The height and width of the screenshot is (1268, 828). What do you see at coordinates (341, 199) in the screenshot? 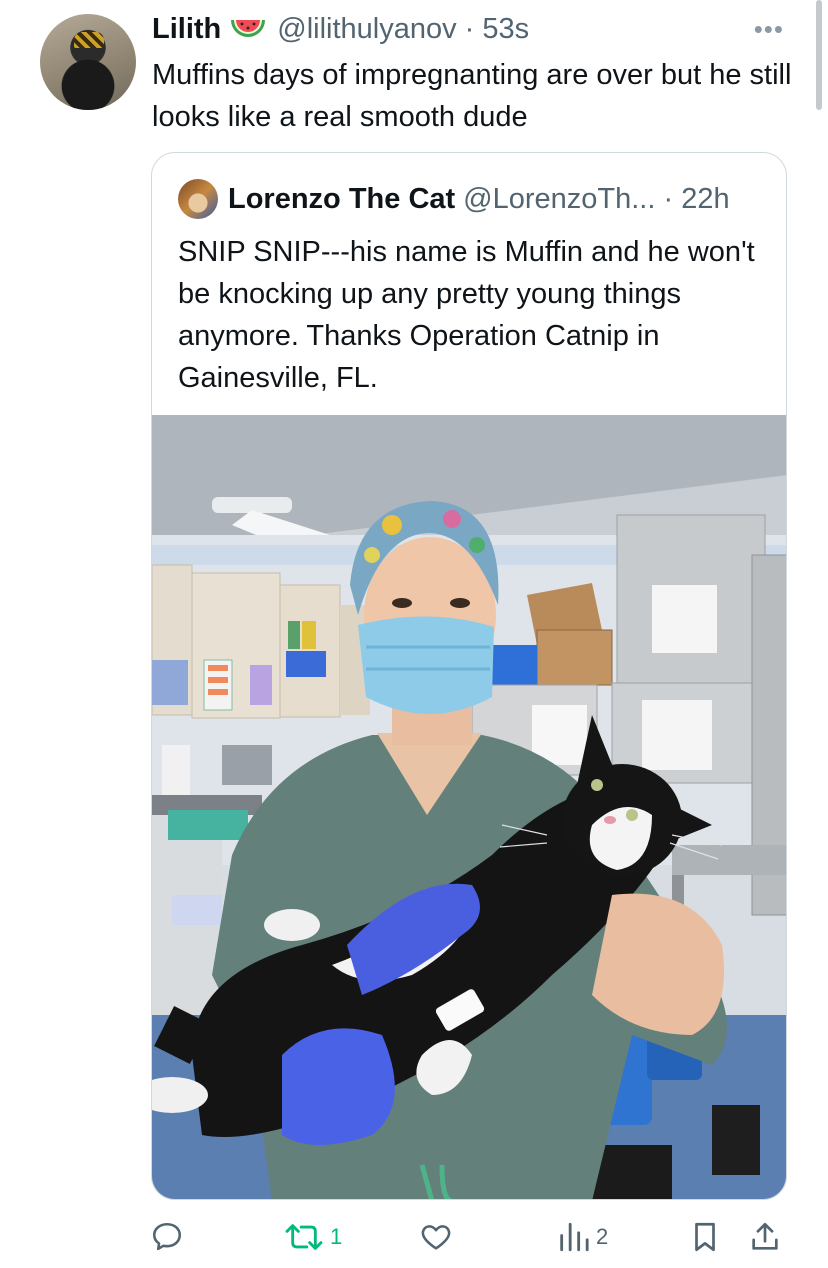
I see `quoted-author-name: Lorenzo The Cat` at bounding box center [341, 199].